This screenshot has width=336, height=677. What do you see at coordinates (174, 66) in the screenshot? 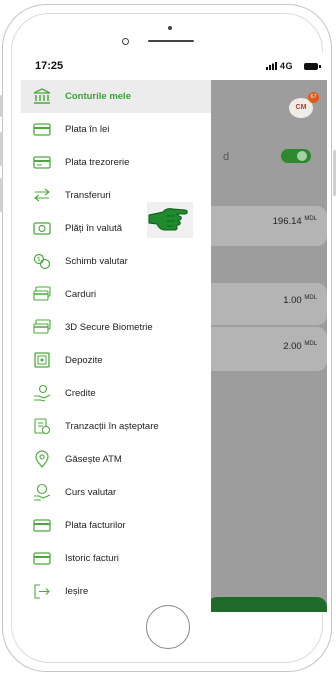
I see `status-bar: 17:25 4G` at bounding box center [174, 66].